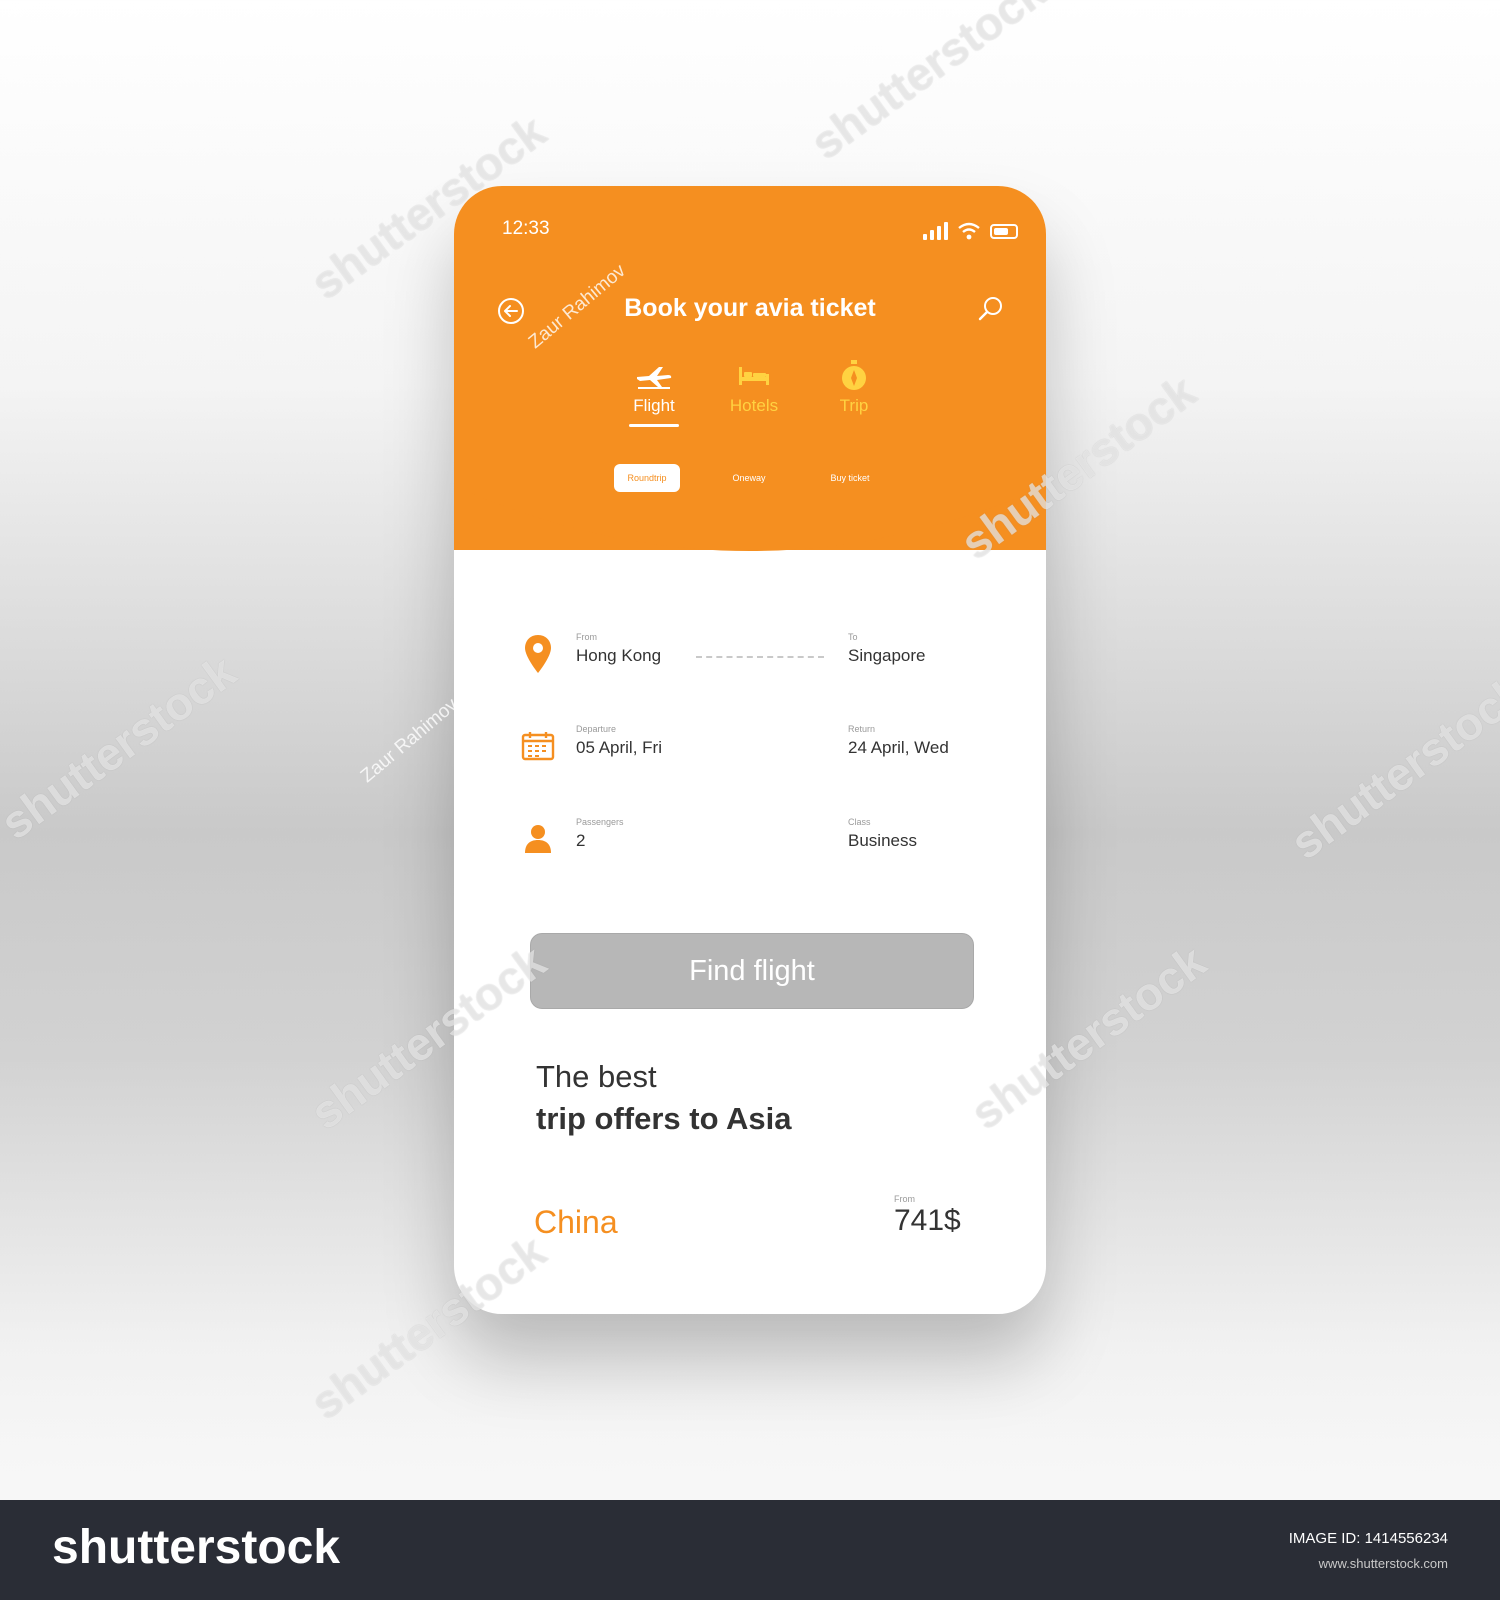 This screenshot has height=1600, width=1500. Describe the element at coordinates (853, 637) in the screenshot. I see `to-label: To` at that location.